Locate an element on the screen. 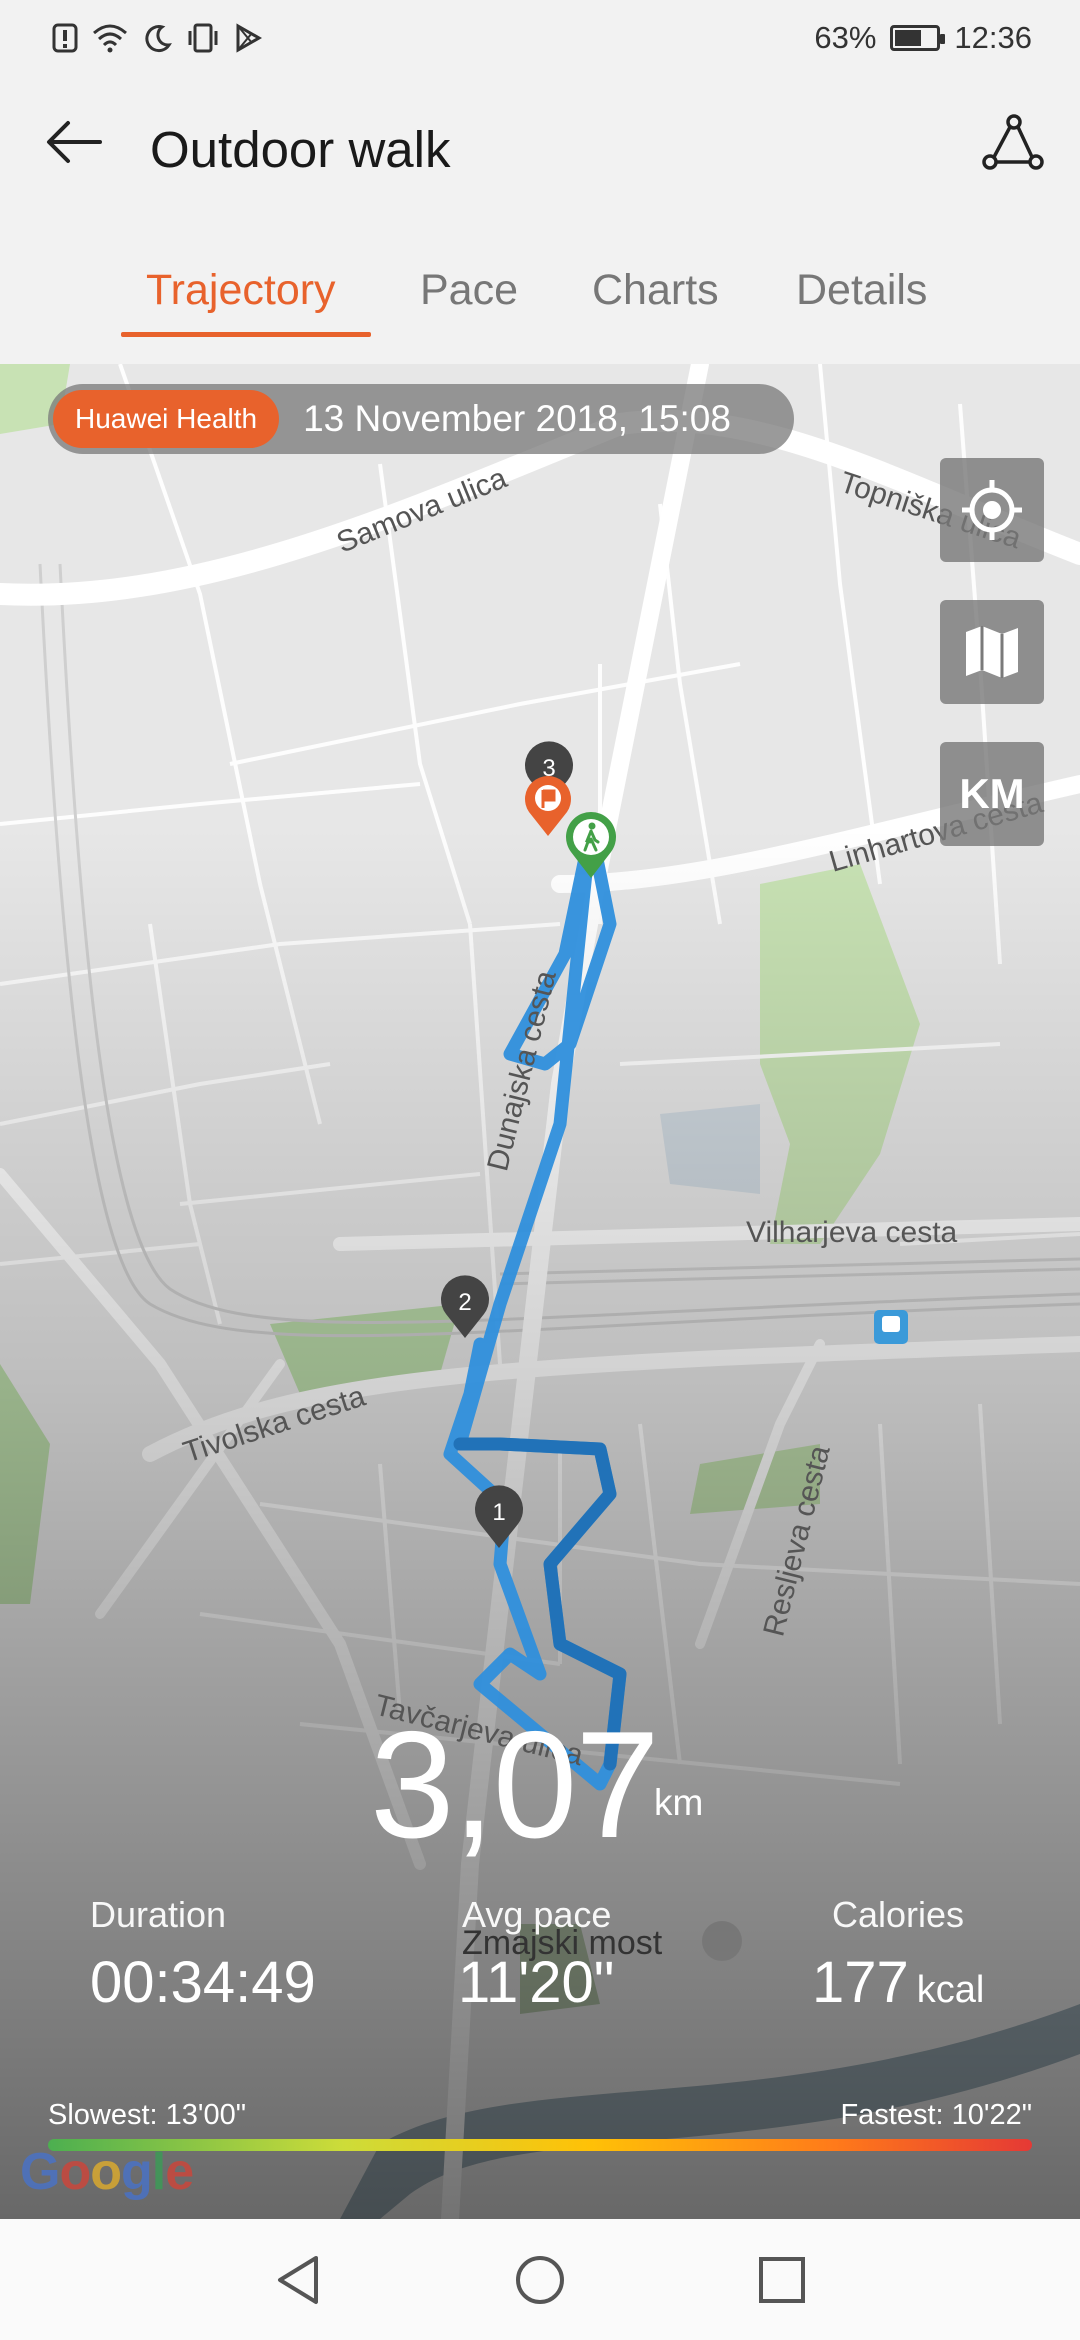 The height and width of the screenshot is (2340, 1080). alert-icon is located at coordinates (65, 38).